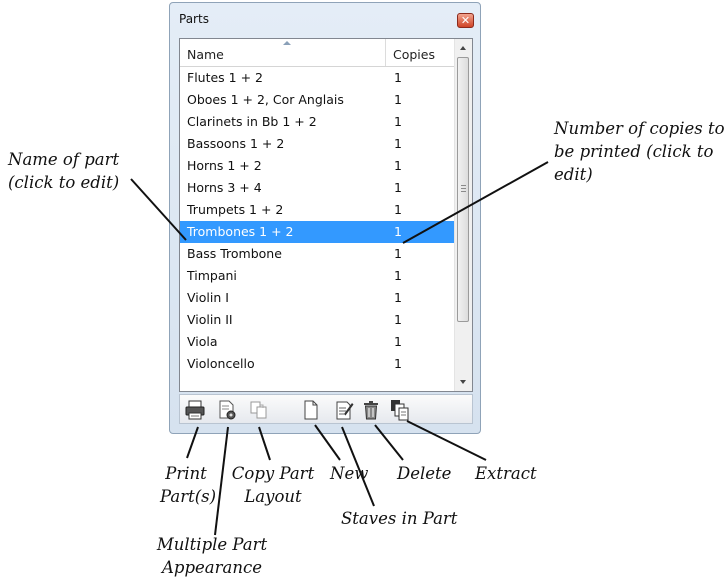  Describe the element at coordinates (194, 19) in the screenshot. I see `window-title: Parts` at that location.